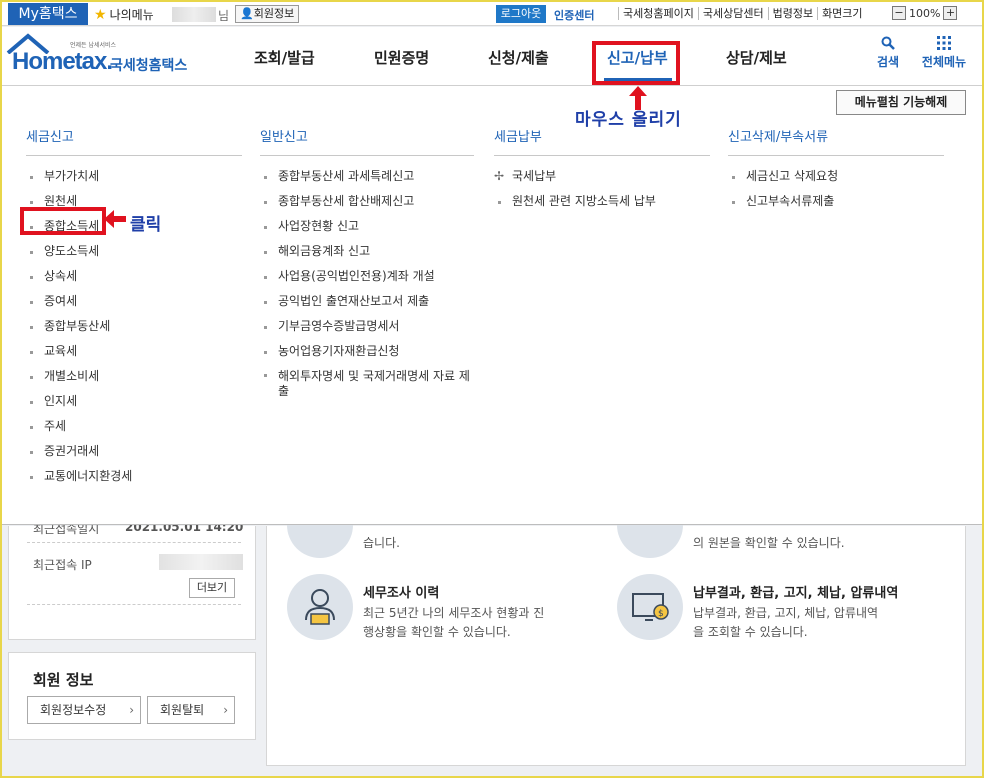  What do you see at coordinates (574, 15) in the screenshot?
I see `cert-center-link: 인증센터` at bounding box center [574, 15].